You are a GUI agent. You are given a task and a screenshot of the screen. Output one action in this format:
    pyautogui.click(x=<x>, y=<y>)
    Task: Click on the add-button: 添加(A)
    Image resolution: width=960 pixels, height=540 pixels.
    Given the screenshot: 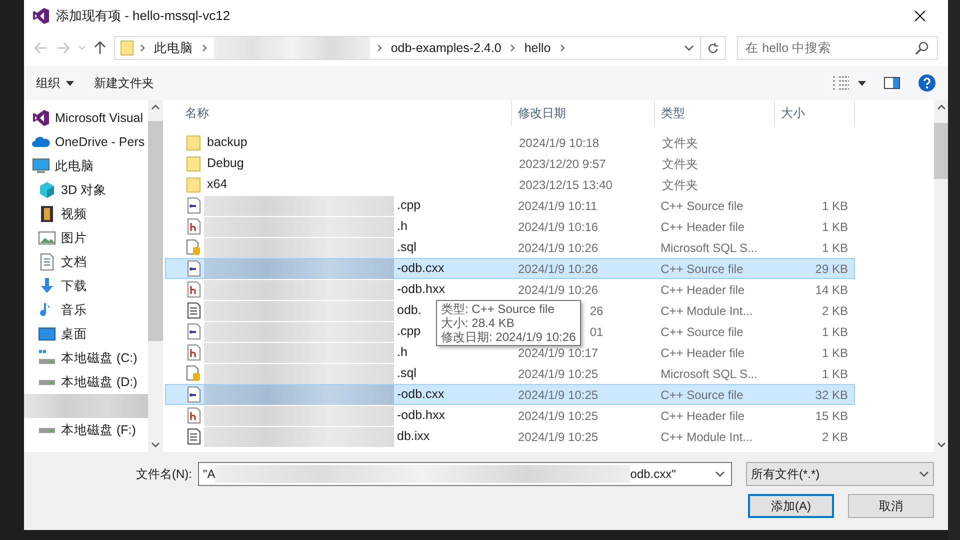 What is the action you would take?
    pyautogui.click(x=791, y=506)
    